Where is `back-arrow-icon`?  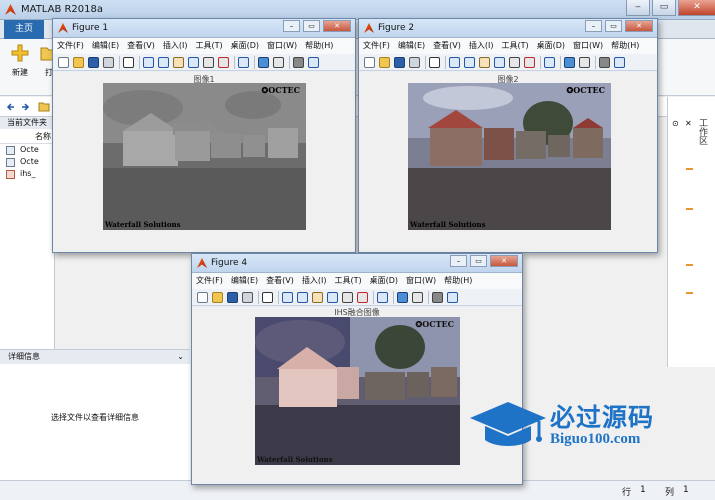 back-arrow-icon is located at coordinates (11, 107).